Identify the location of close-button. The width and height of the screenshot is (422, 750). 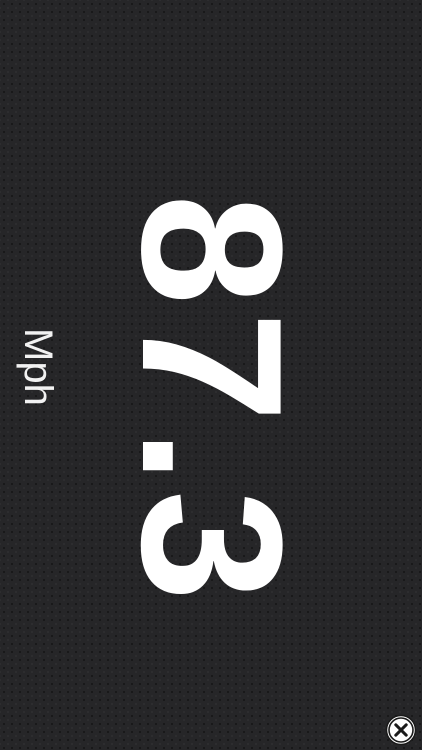
(401, 730).